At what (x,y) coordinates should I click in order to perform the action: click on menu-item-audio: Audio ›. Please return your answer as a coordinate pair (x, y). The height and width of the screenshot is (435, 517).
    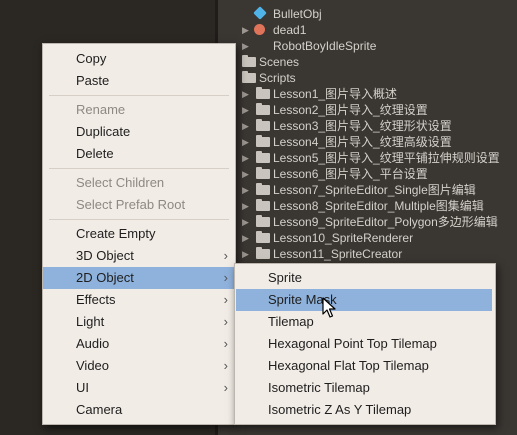
    Looking at the image, I should click on (139, 344).